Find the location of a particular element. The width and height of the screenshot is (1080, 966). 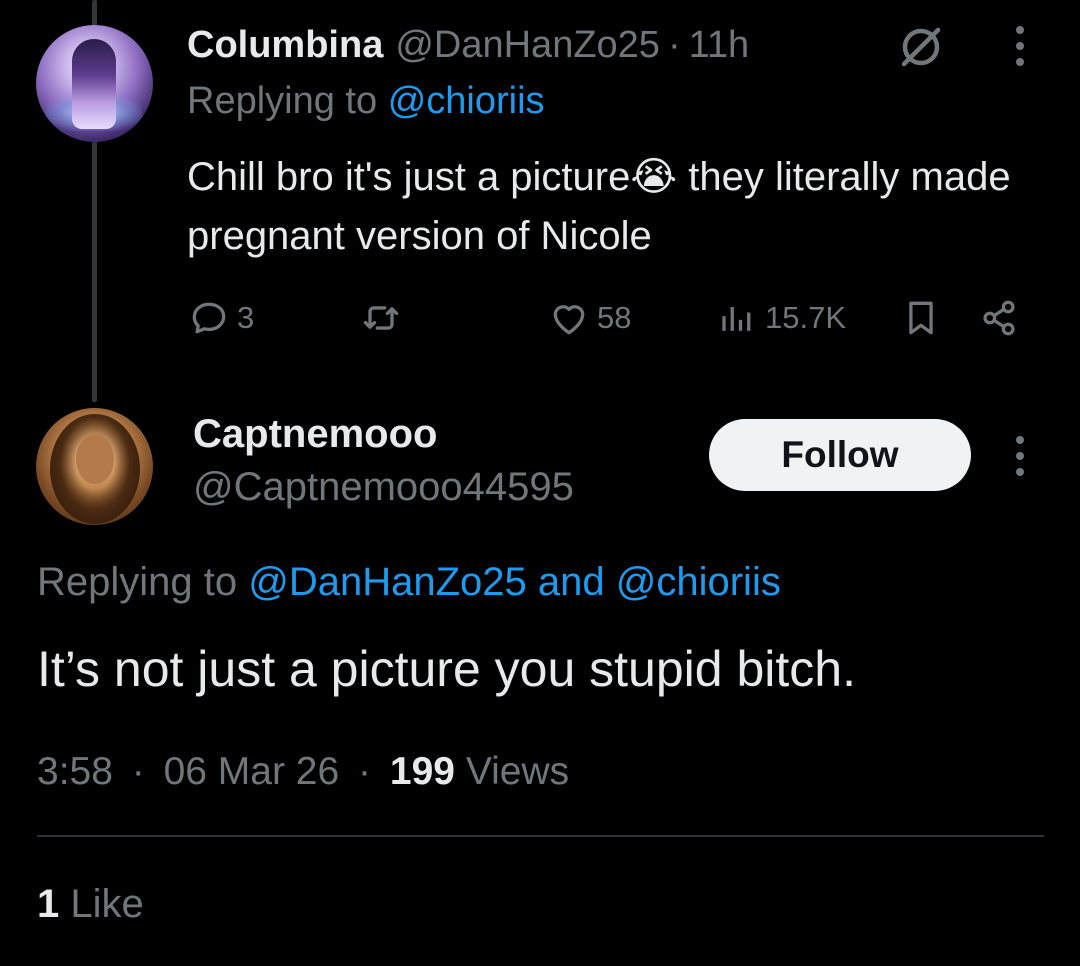

avatar-columbina is located at coordinates (94, 83).